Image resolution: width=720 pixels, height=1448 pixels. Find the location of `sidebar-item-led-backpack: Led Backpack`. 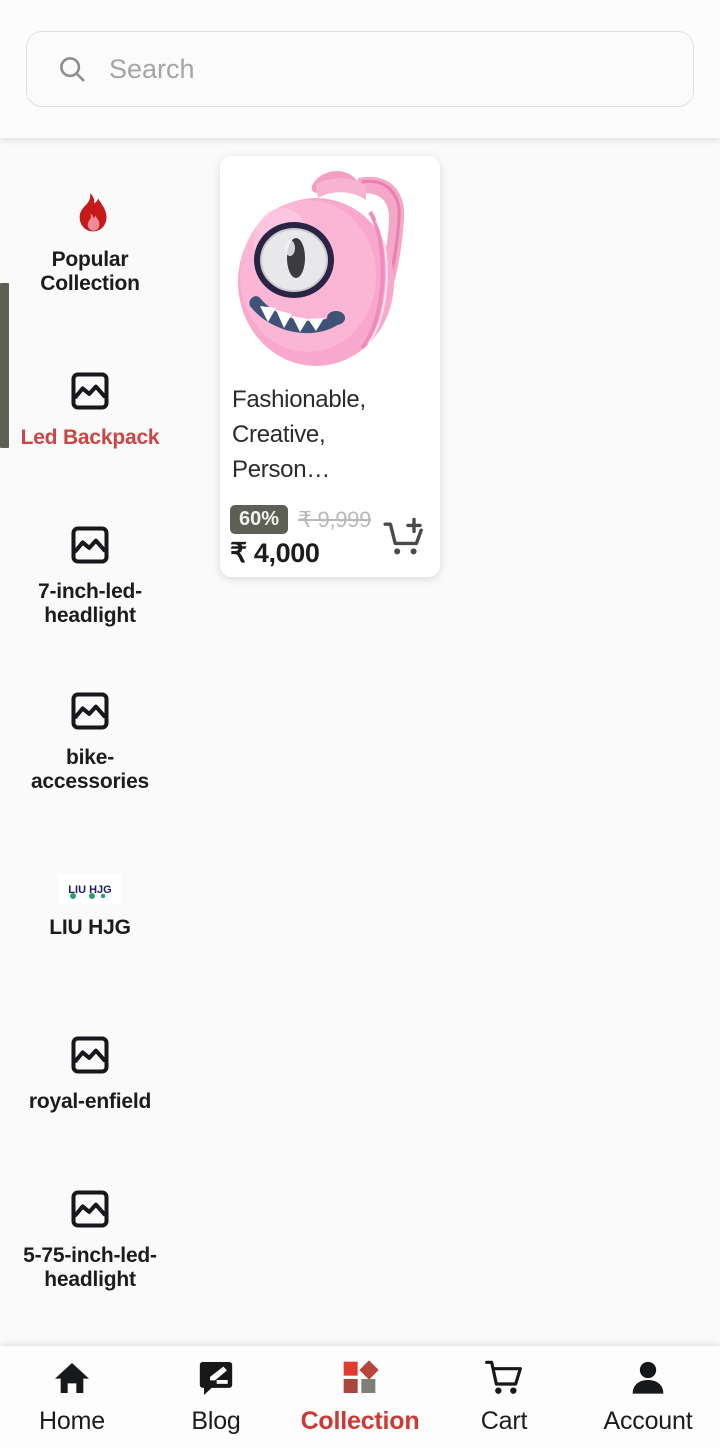

sidebar-item-led-backpack: Led Backpack is located at coordinates (90, 409).